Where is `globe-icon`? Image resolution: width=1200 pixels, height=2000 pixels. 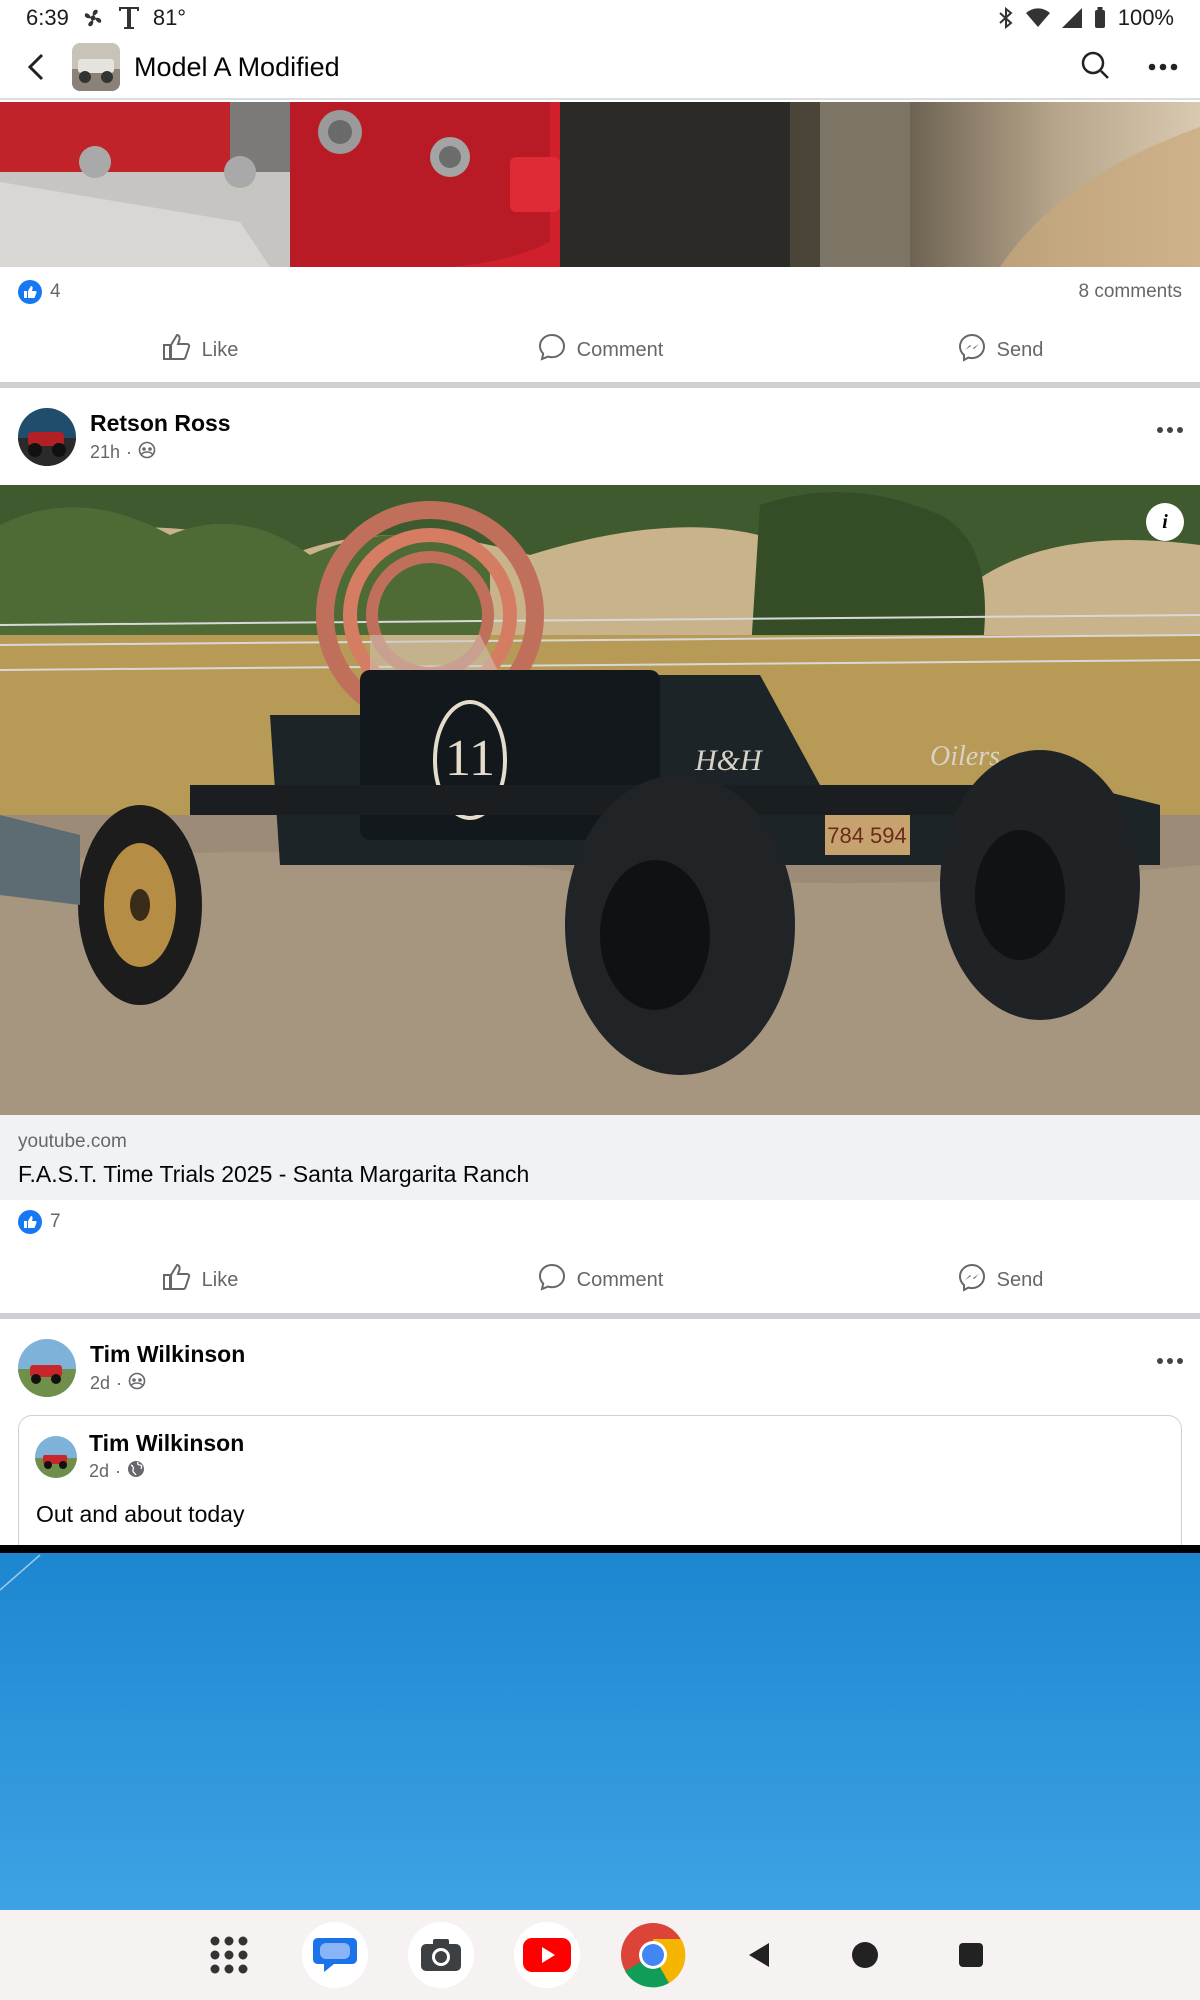 globe-icon is located at coordinates (136, 1471).